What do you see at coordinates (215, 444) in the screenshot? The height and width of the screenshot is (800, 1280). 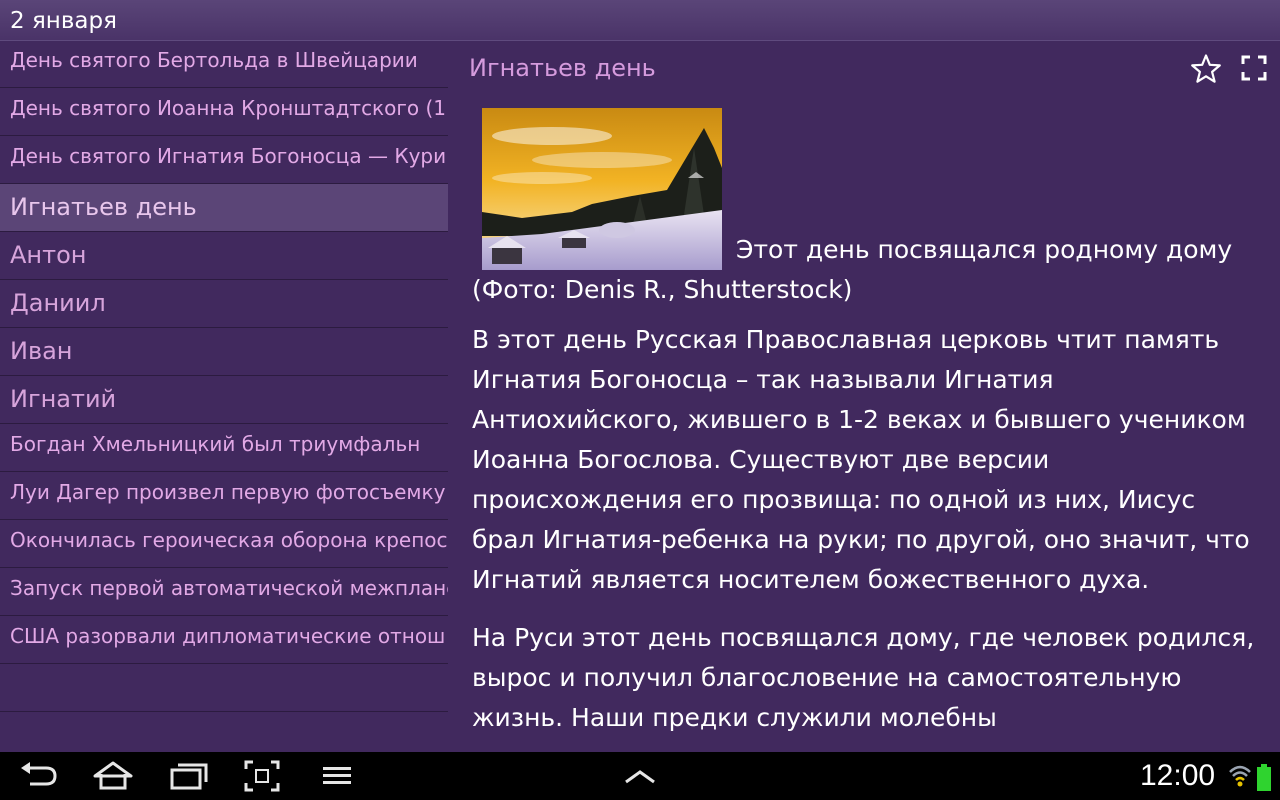 I see `list-item-label: Богдан Хмельницкий был триумфальн` at bounding box center [215, 444].